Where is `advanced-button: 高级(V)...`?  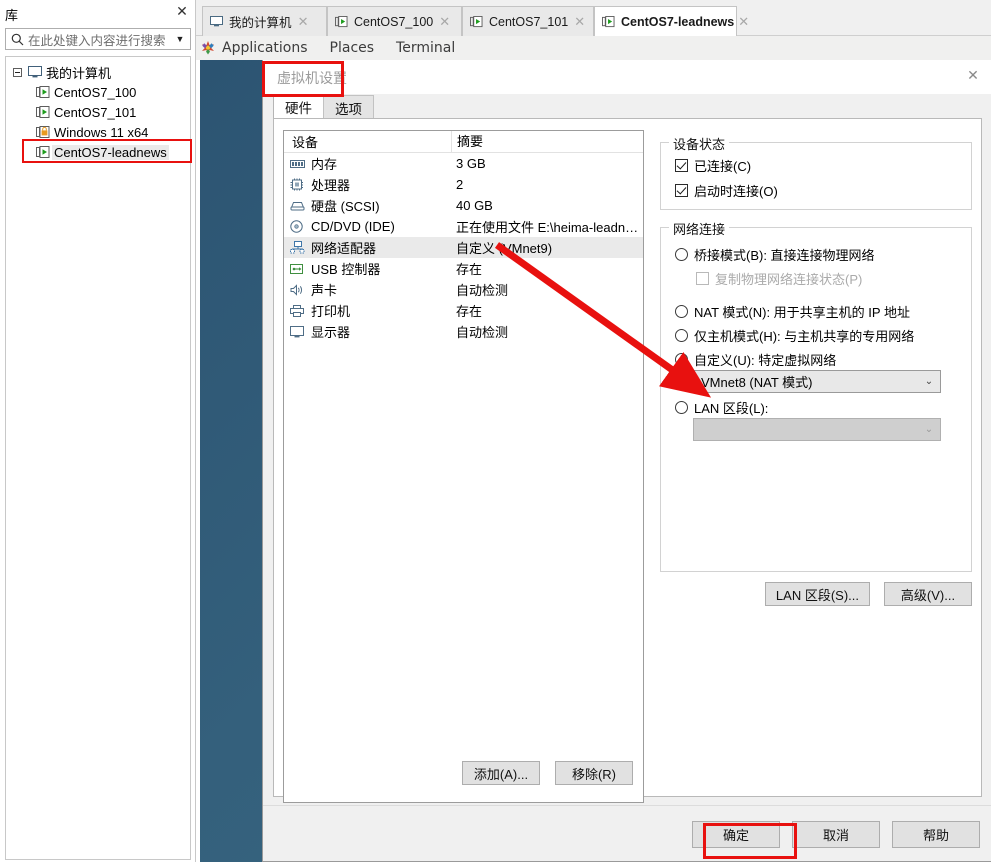 advanced-button: 高级(V)... is located at coordinates (928, 594).